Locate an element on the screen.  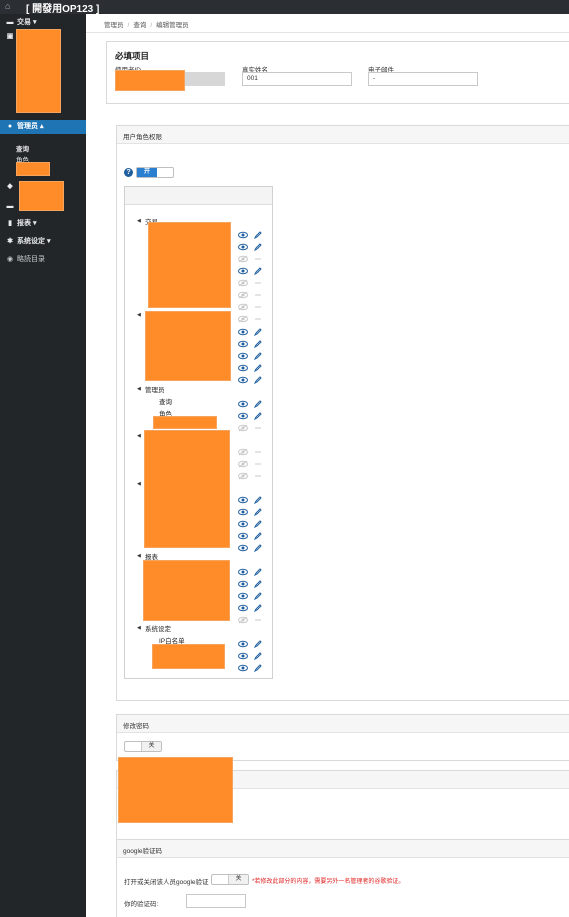
tree-node-admin: 管理员 is located at coordinates (155, 389).